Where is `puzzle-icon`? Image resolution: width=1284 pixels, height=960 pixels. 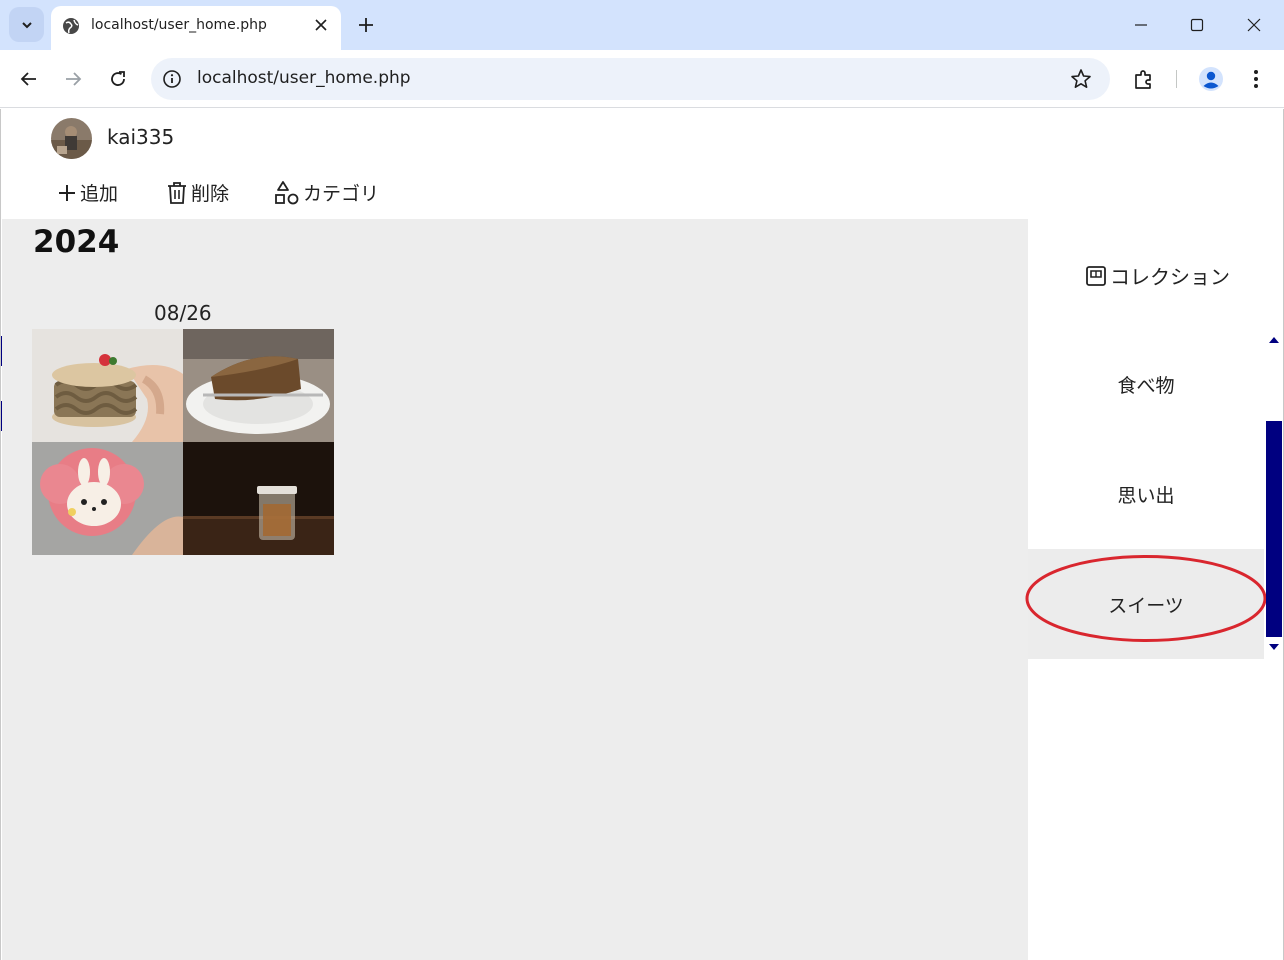
puzzle-icon is located at coordinates (1143, 79).